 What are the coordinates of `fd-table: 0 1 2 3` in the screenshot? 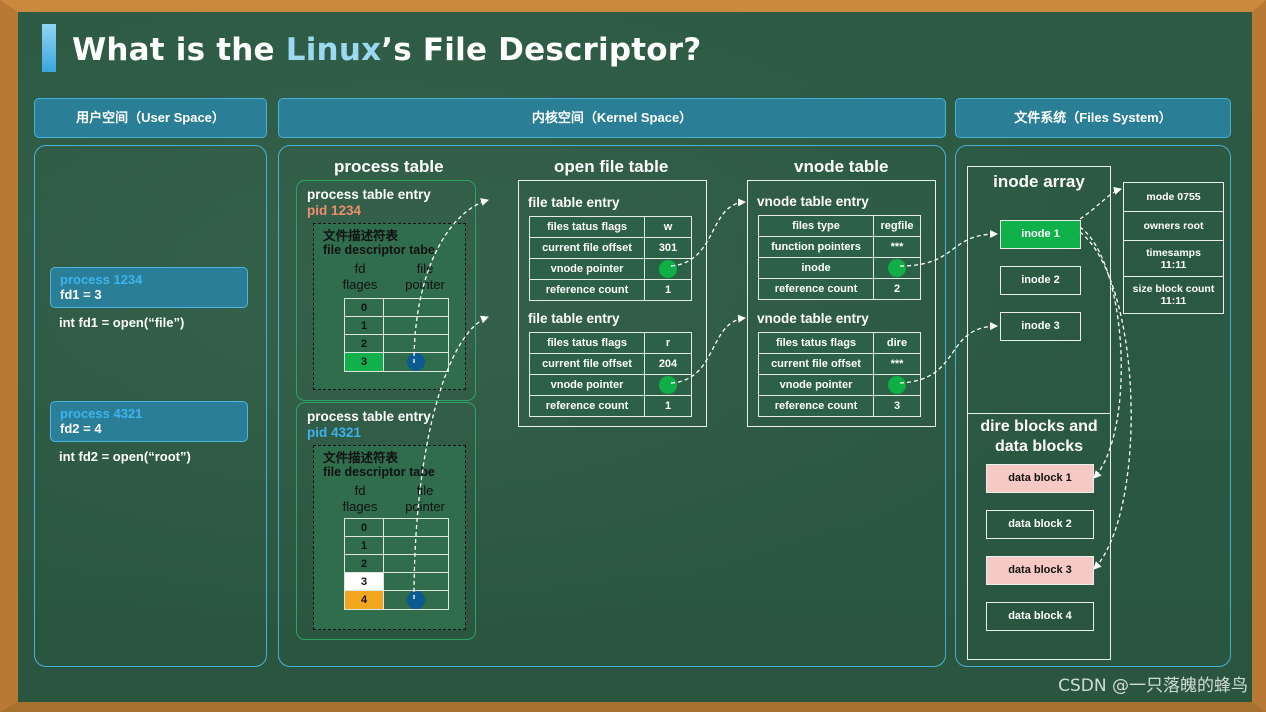 It's located at (396, 335).